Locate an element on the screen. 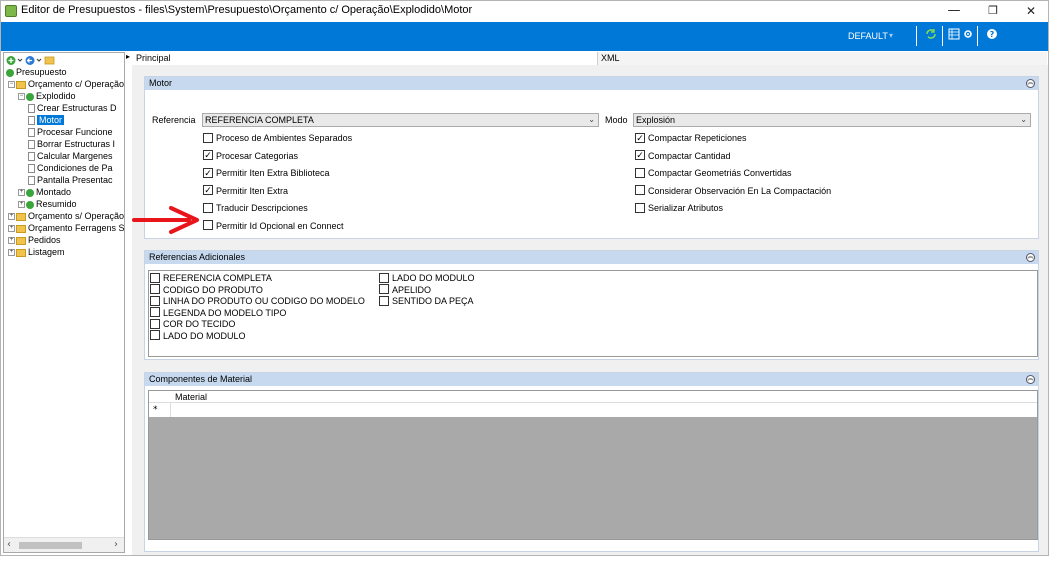  maximize-button: ❐ is located at coordinates (993, 11).